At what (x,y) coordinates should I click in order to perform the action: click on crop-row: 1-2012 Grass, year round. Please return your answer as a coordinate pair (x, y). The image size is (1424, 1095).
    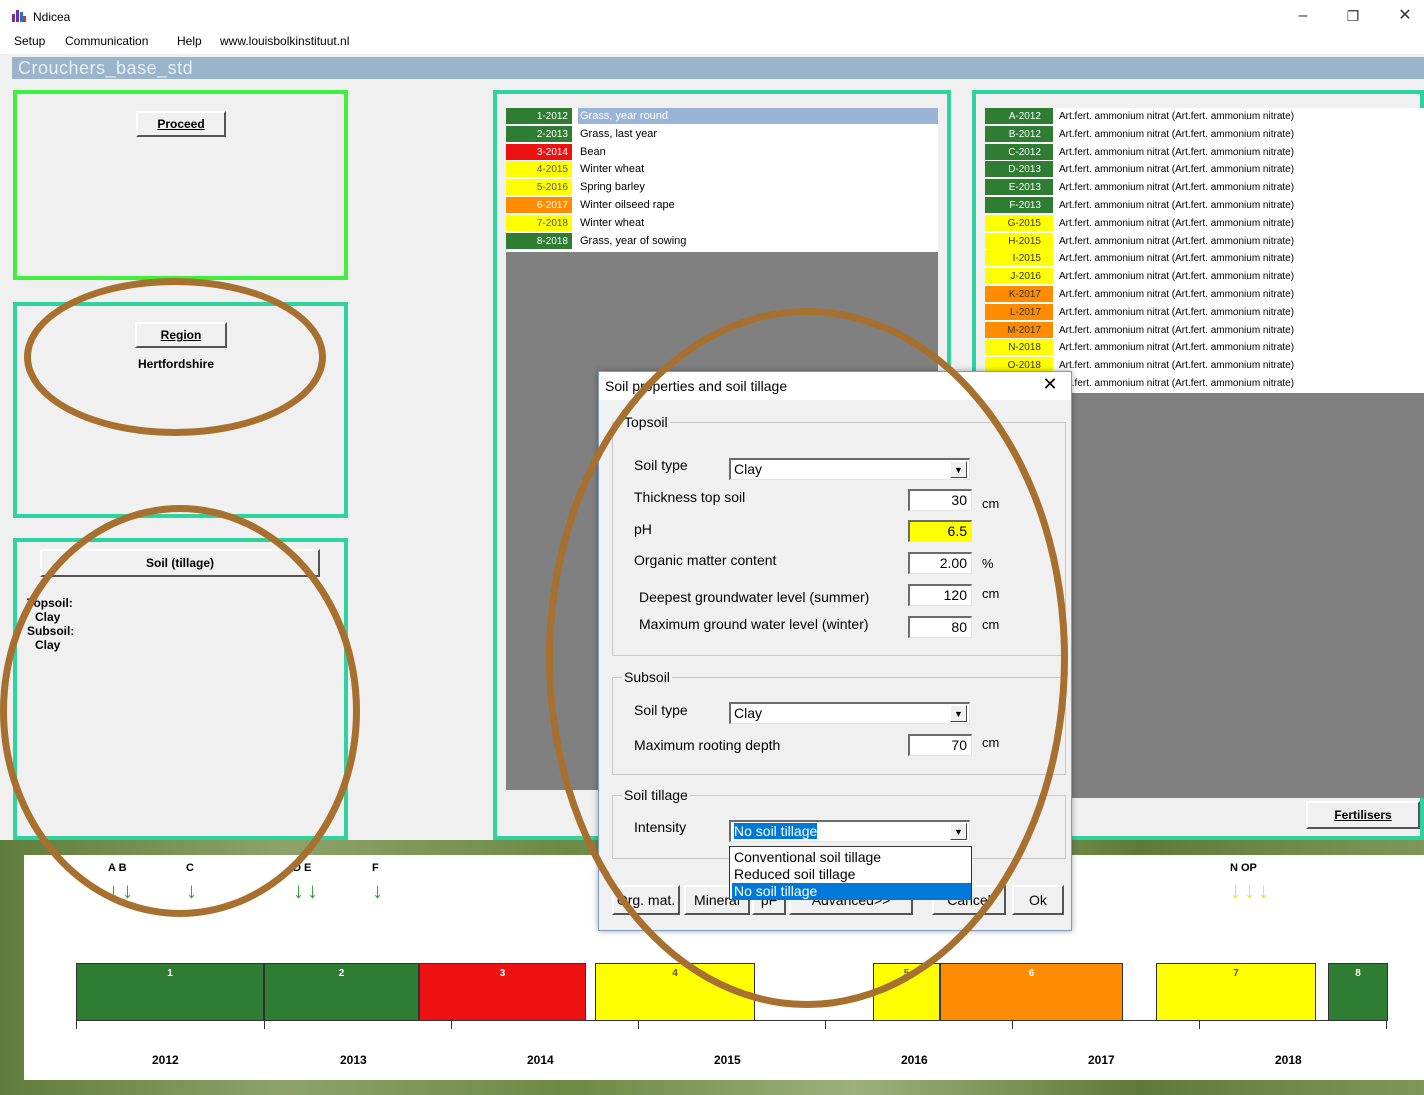
    Looking at the image, I should click on (722, 116).